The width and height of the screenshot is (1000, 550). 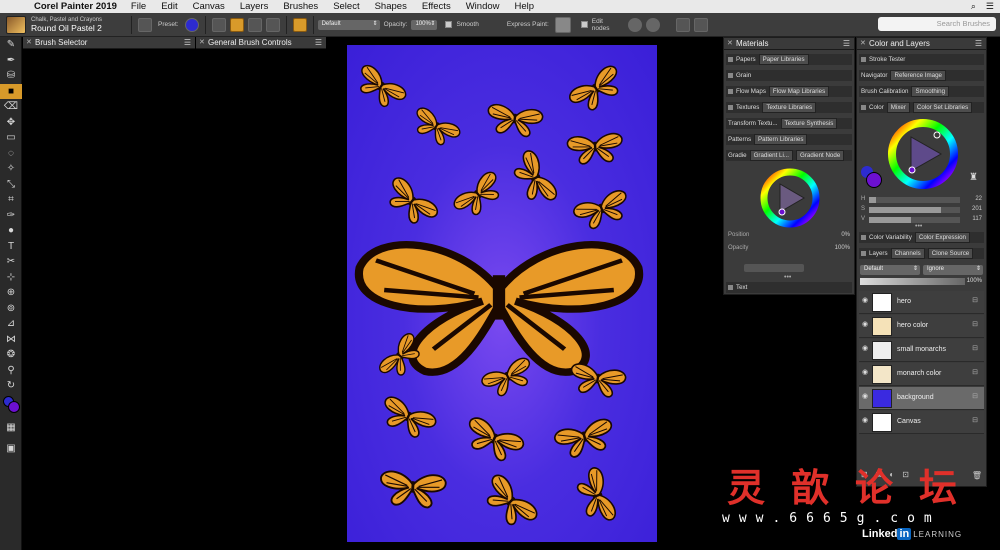 I want to click on paint-bucket-icon: ⛁, so click(x=11, y=76).